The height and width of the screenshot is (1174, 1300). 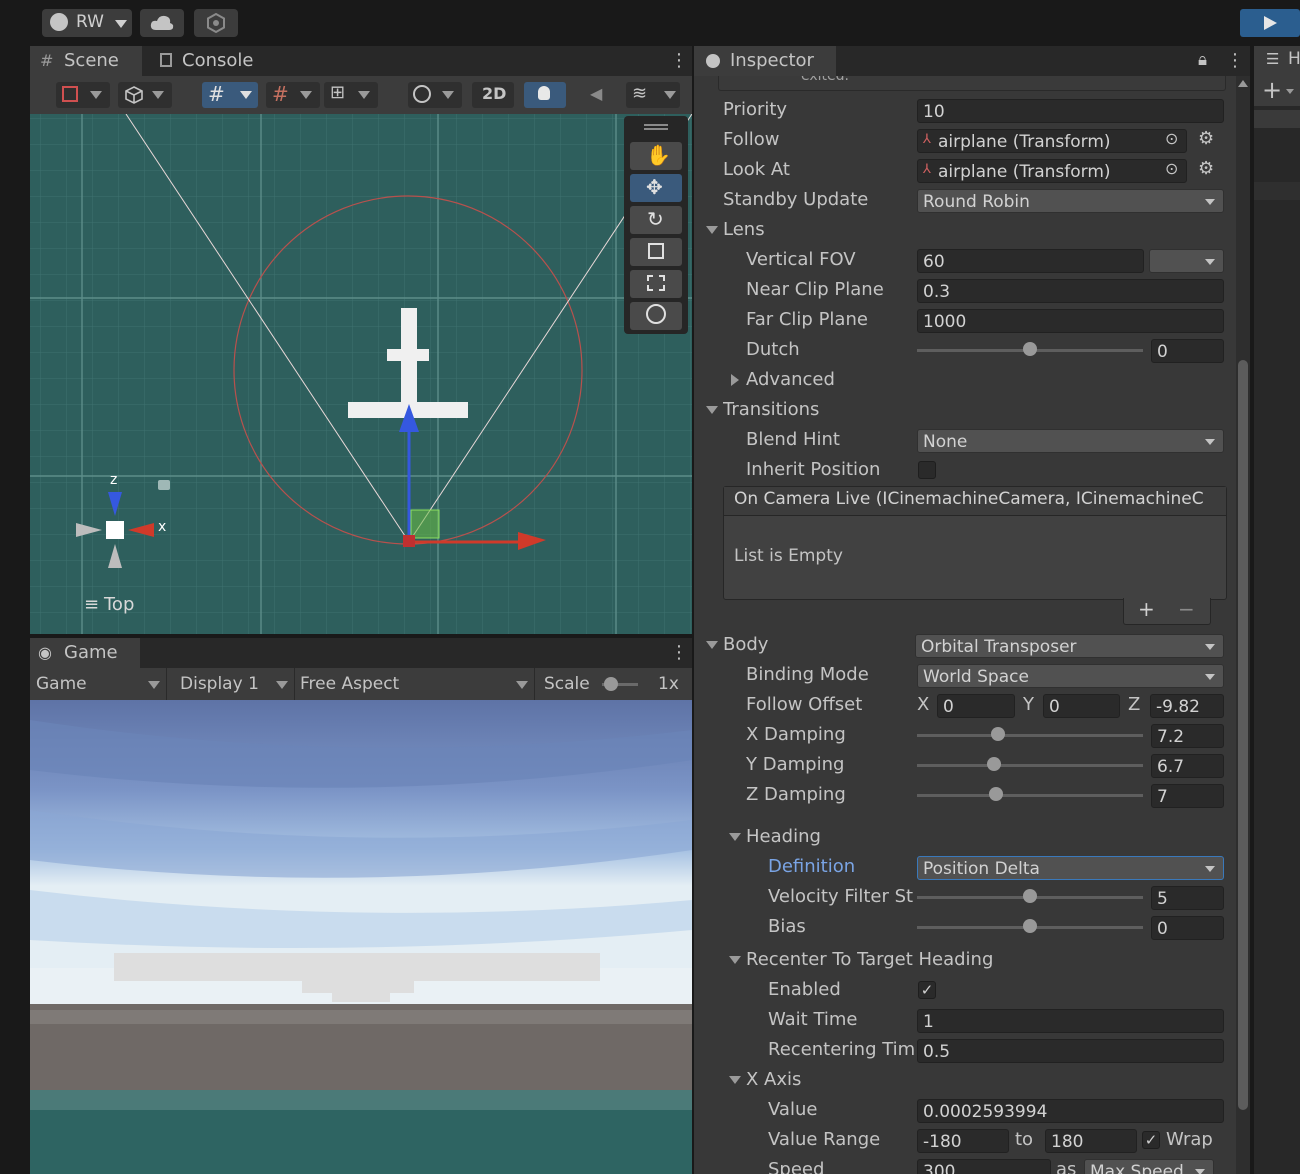 What do you see at coordinates (435, 95) in the screenshot?
I see `render-mode-dropdown` at bounding box center [435, 95].